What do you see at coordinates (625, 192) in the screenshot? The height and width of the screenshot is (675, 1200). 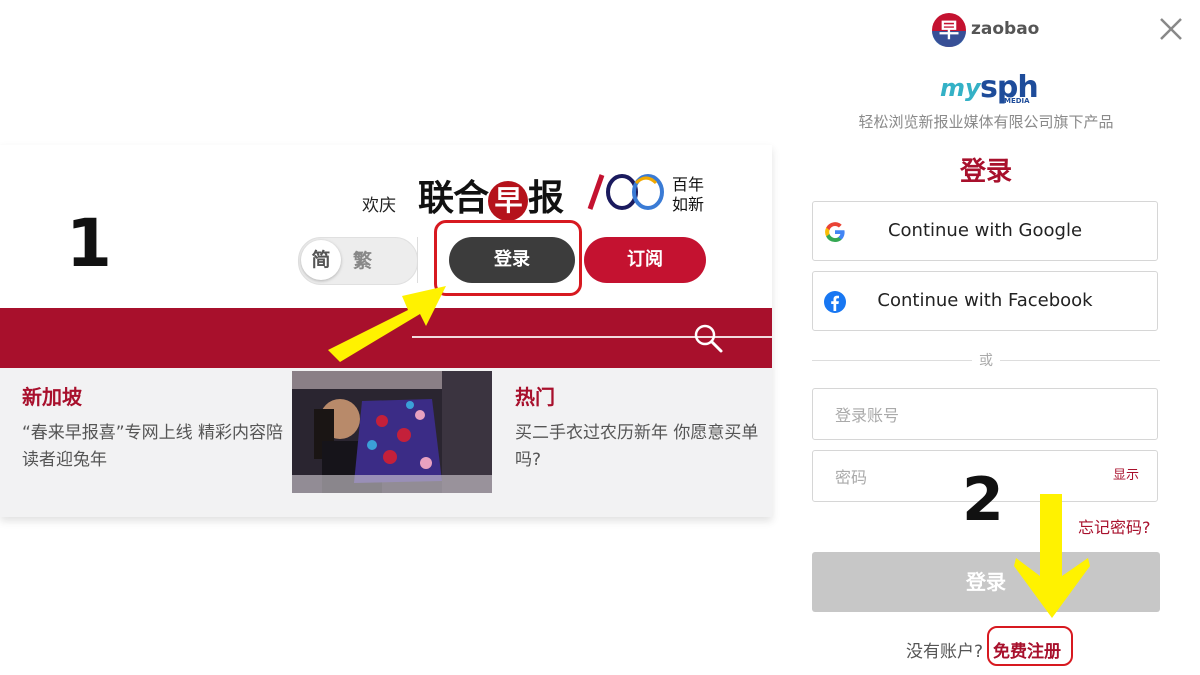 I see `centenary-100-icon` at bounding box center [625, 192].